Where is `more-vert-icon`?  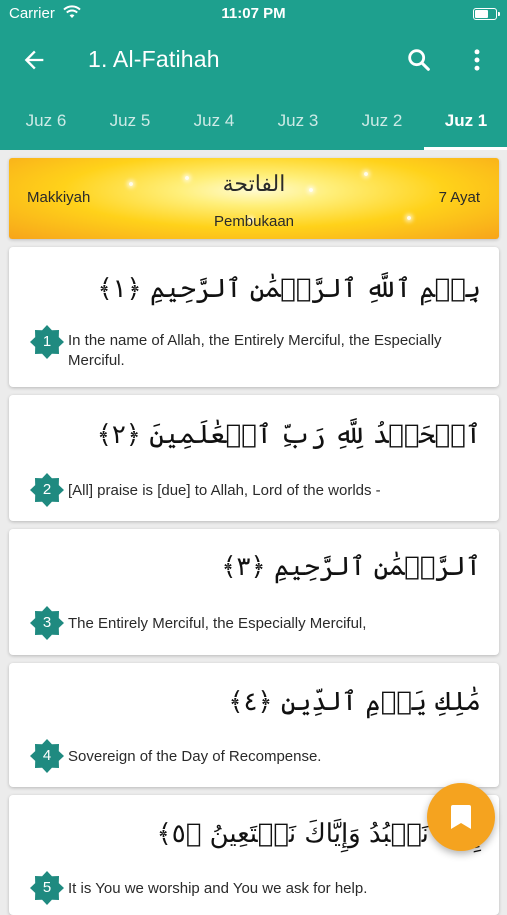
more-vert-icon is located at coordinates (477, 60).